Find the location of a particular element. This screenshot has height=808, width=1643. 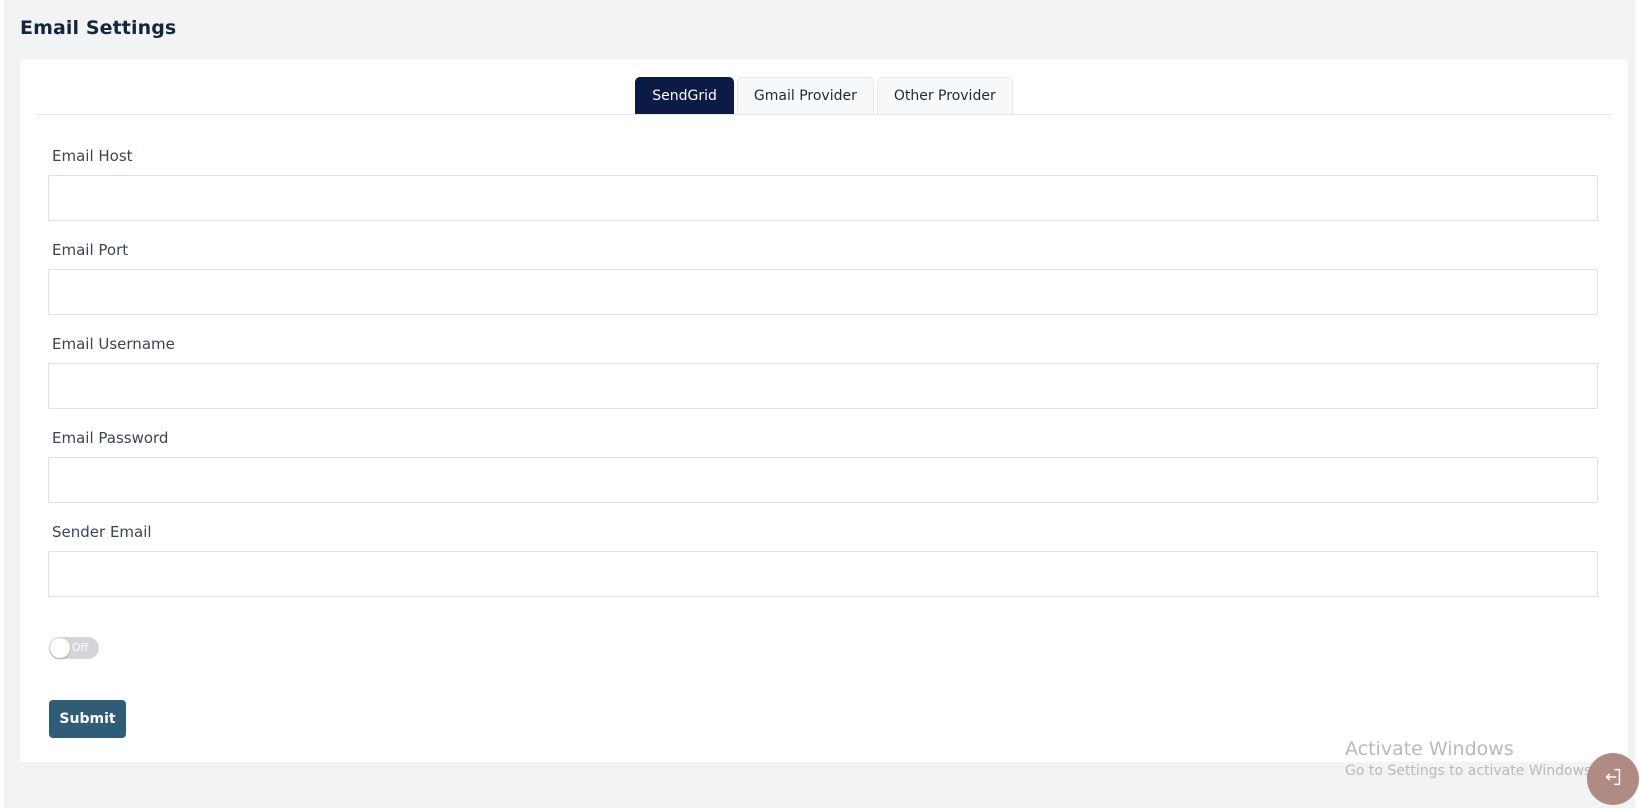

email-host-label: Email Host is located at coordinates (92, 156).